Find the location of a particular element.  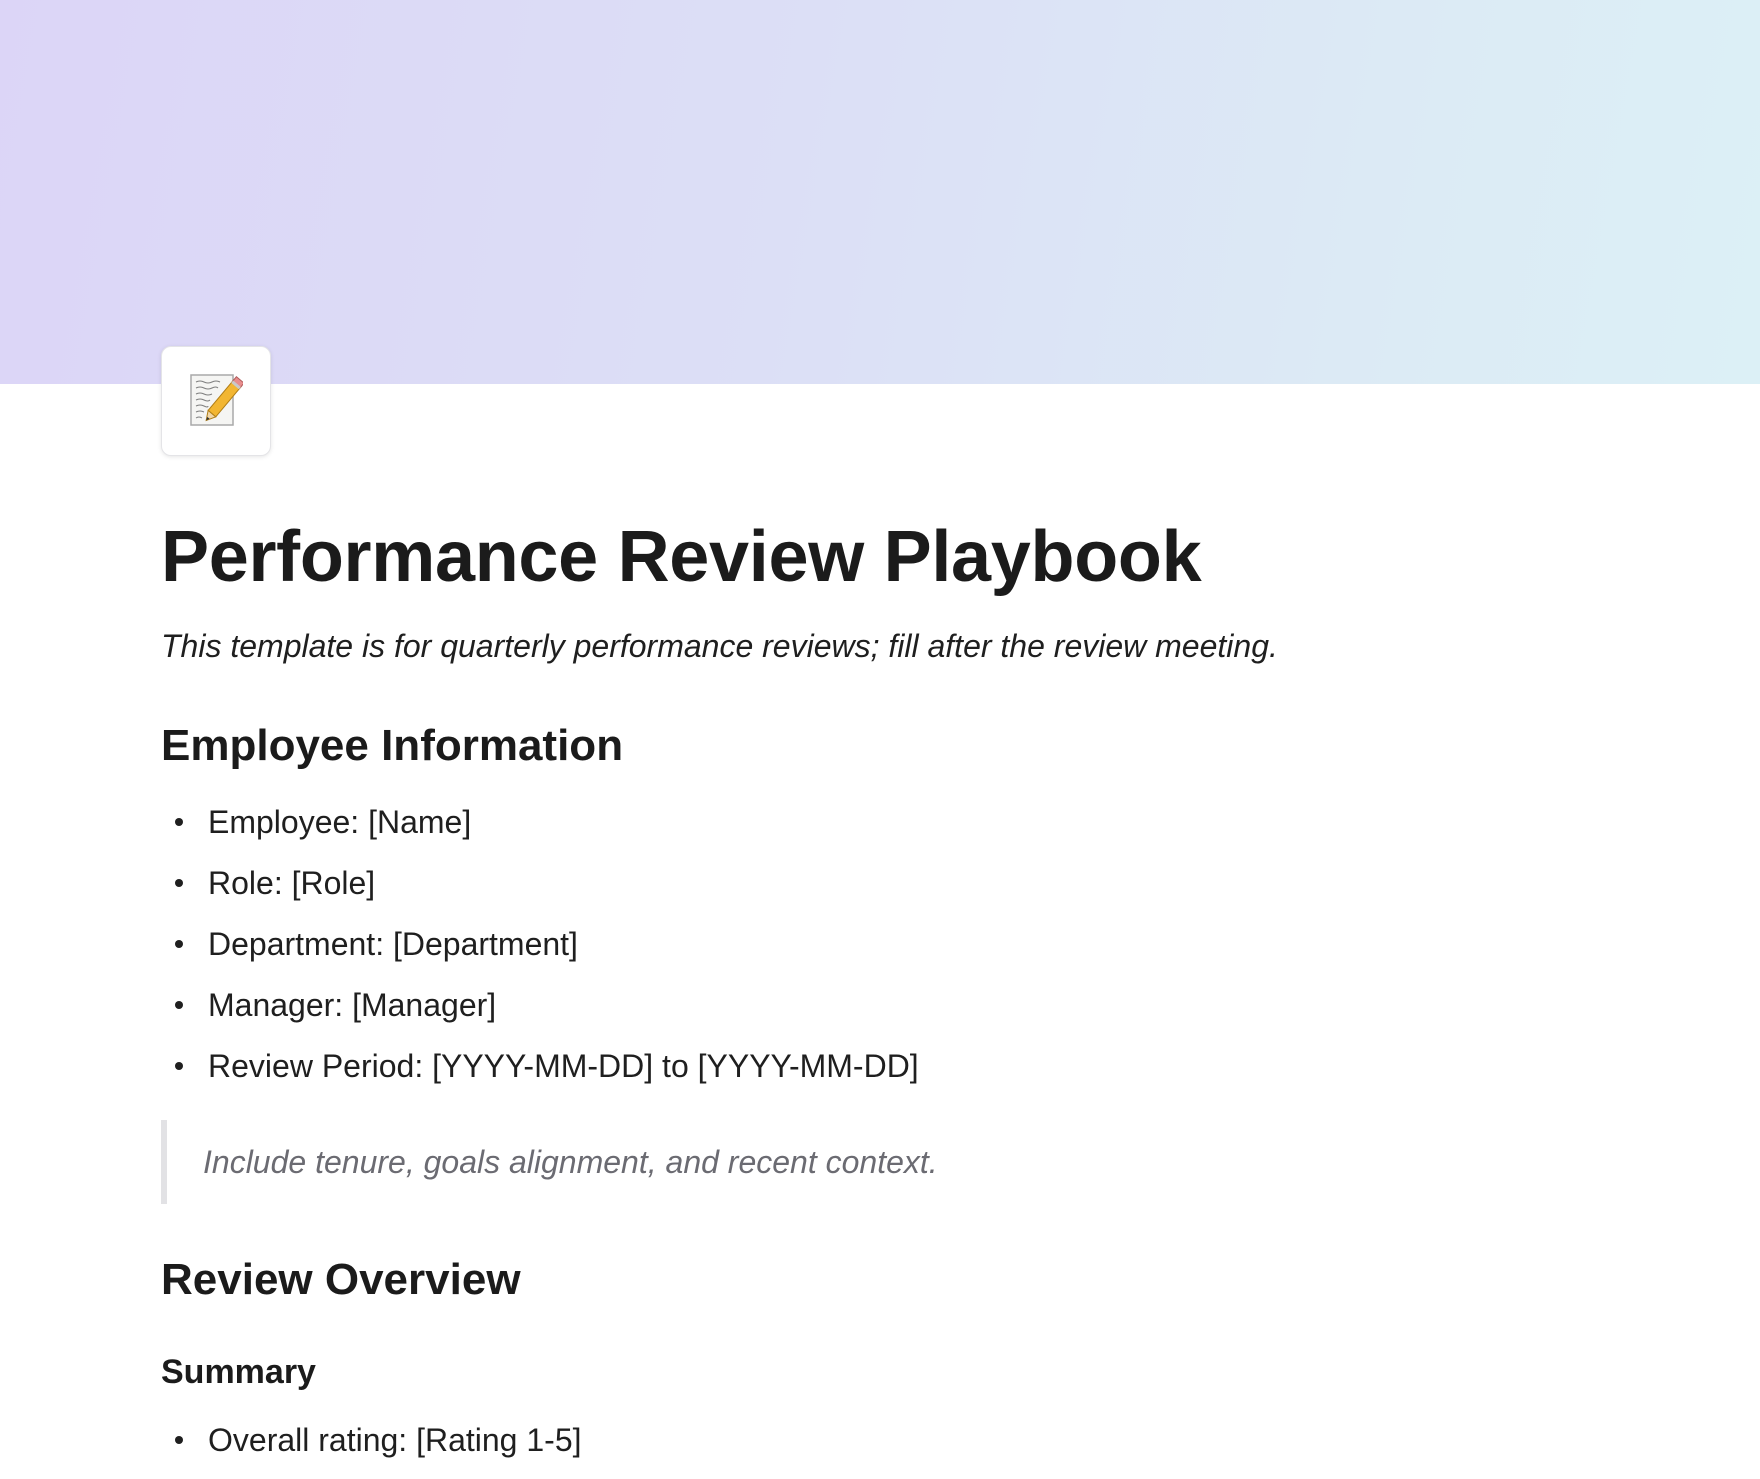

memo-icon is located at coordinates (216, 400).